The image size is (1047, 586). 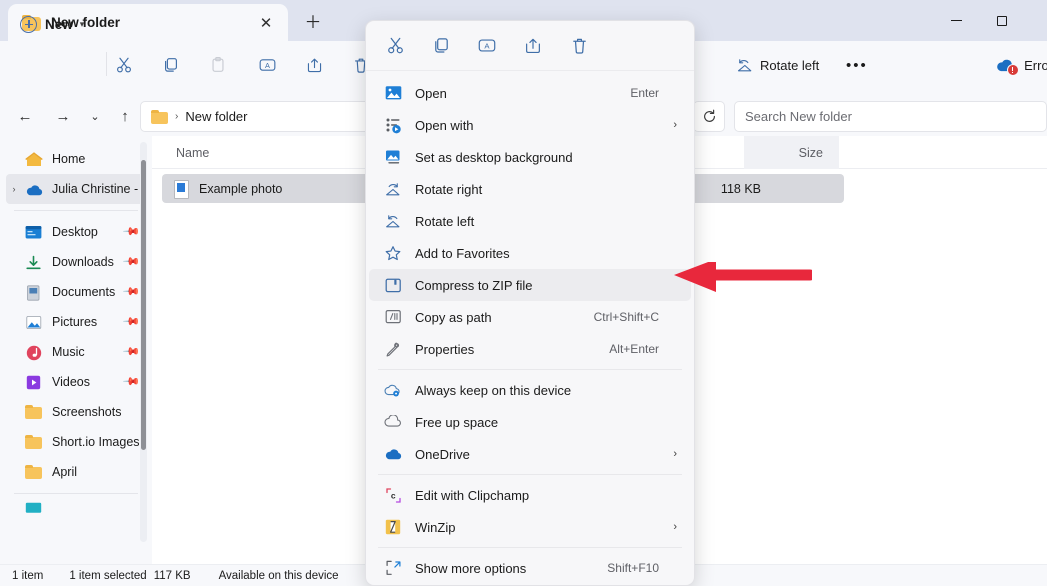 I want to click on minimize-button, so click(x=956, y=20).